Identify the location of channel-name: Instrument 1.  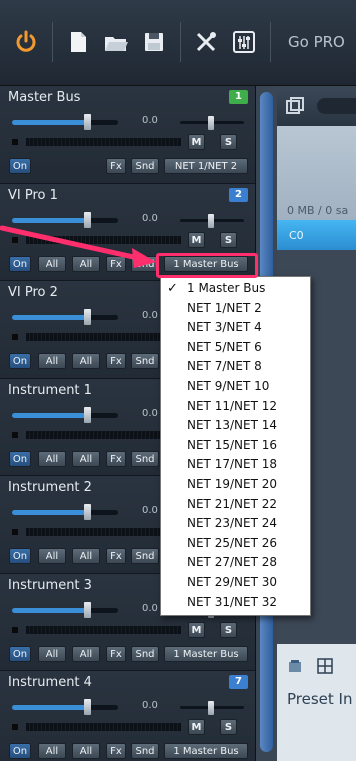
(50, 390).